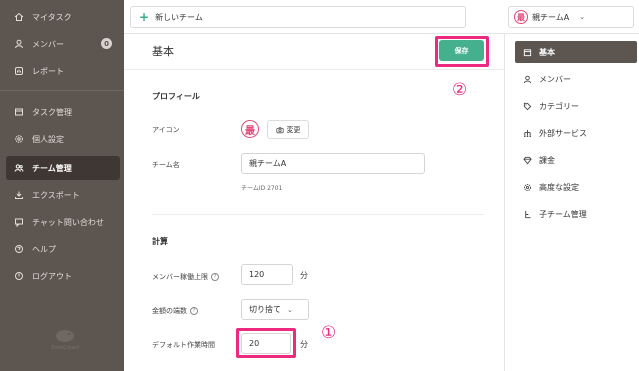 Image resolution: width=639 pixels, height=371 pixels. What do you see at coordinates (304, 275) in the screenshot?
I see `member-limit-unit: 分` at bounding box center [304, 275].